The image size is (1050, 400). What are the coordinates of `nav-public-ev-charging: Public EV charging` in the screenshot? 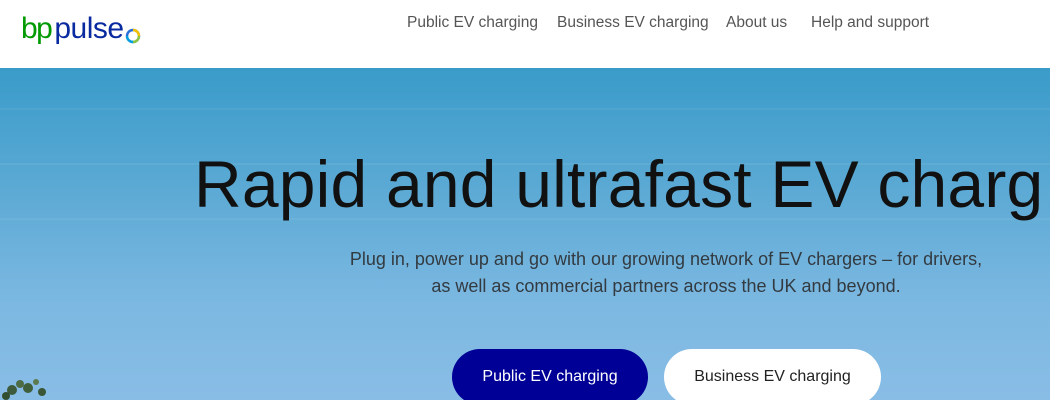 It's located at (472, 23).